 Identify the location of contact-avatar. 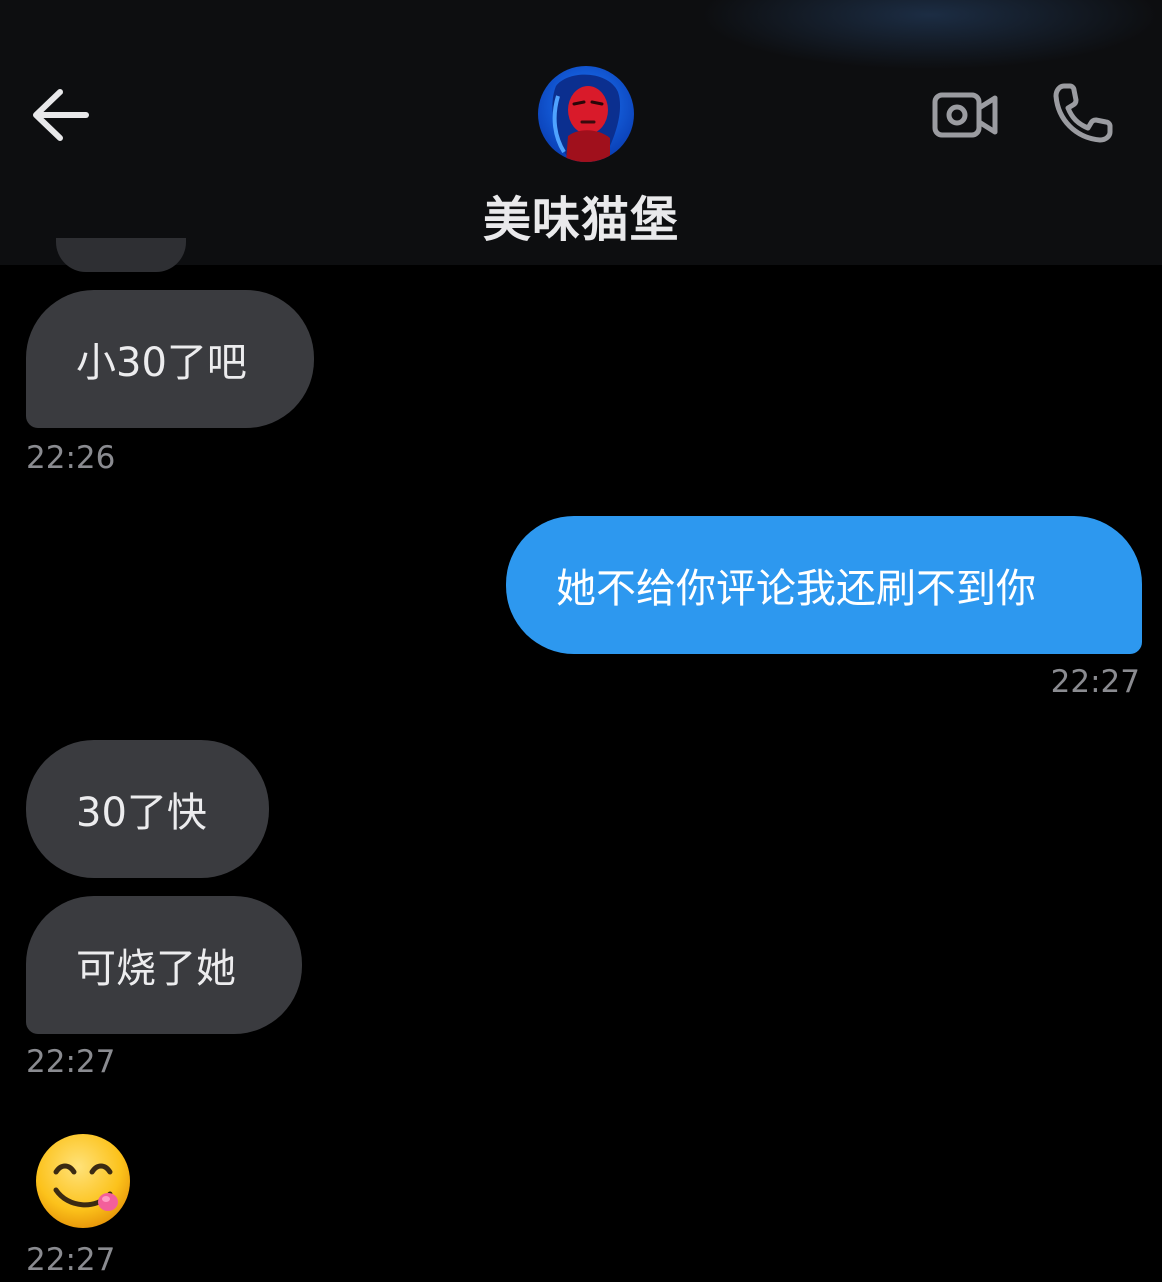
(586, 114).